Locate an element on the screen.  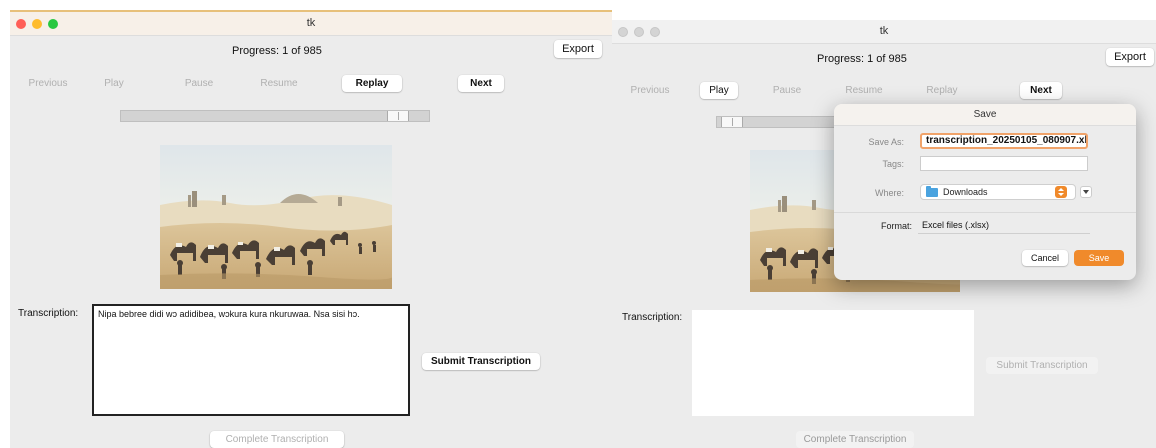
caravan-image is located at coordinates (276, 217).